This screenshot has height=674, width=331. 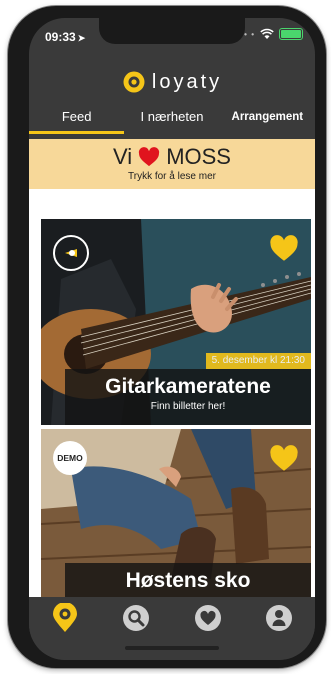 I want to click on banner-title: Vi MOSS, so click(x=172, y=157).